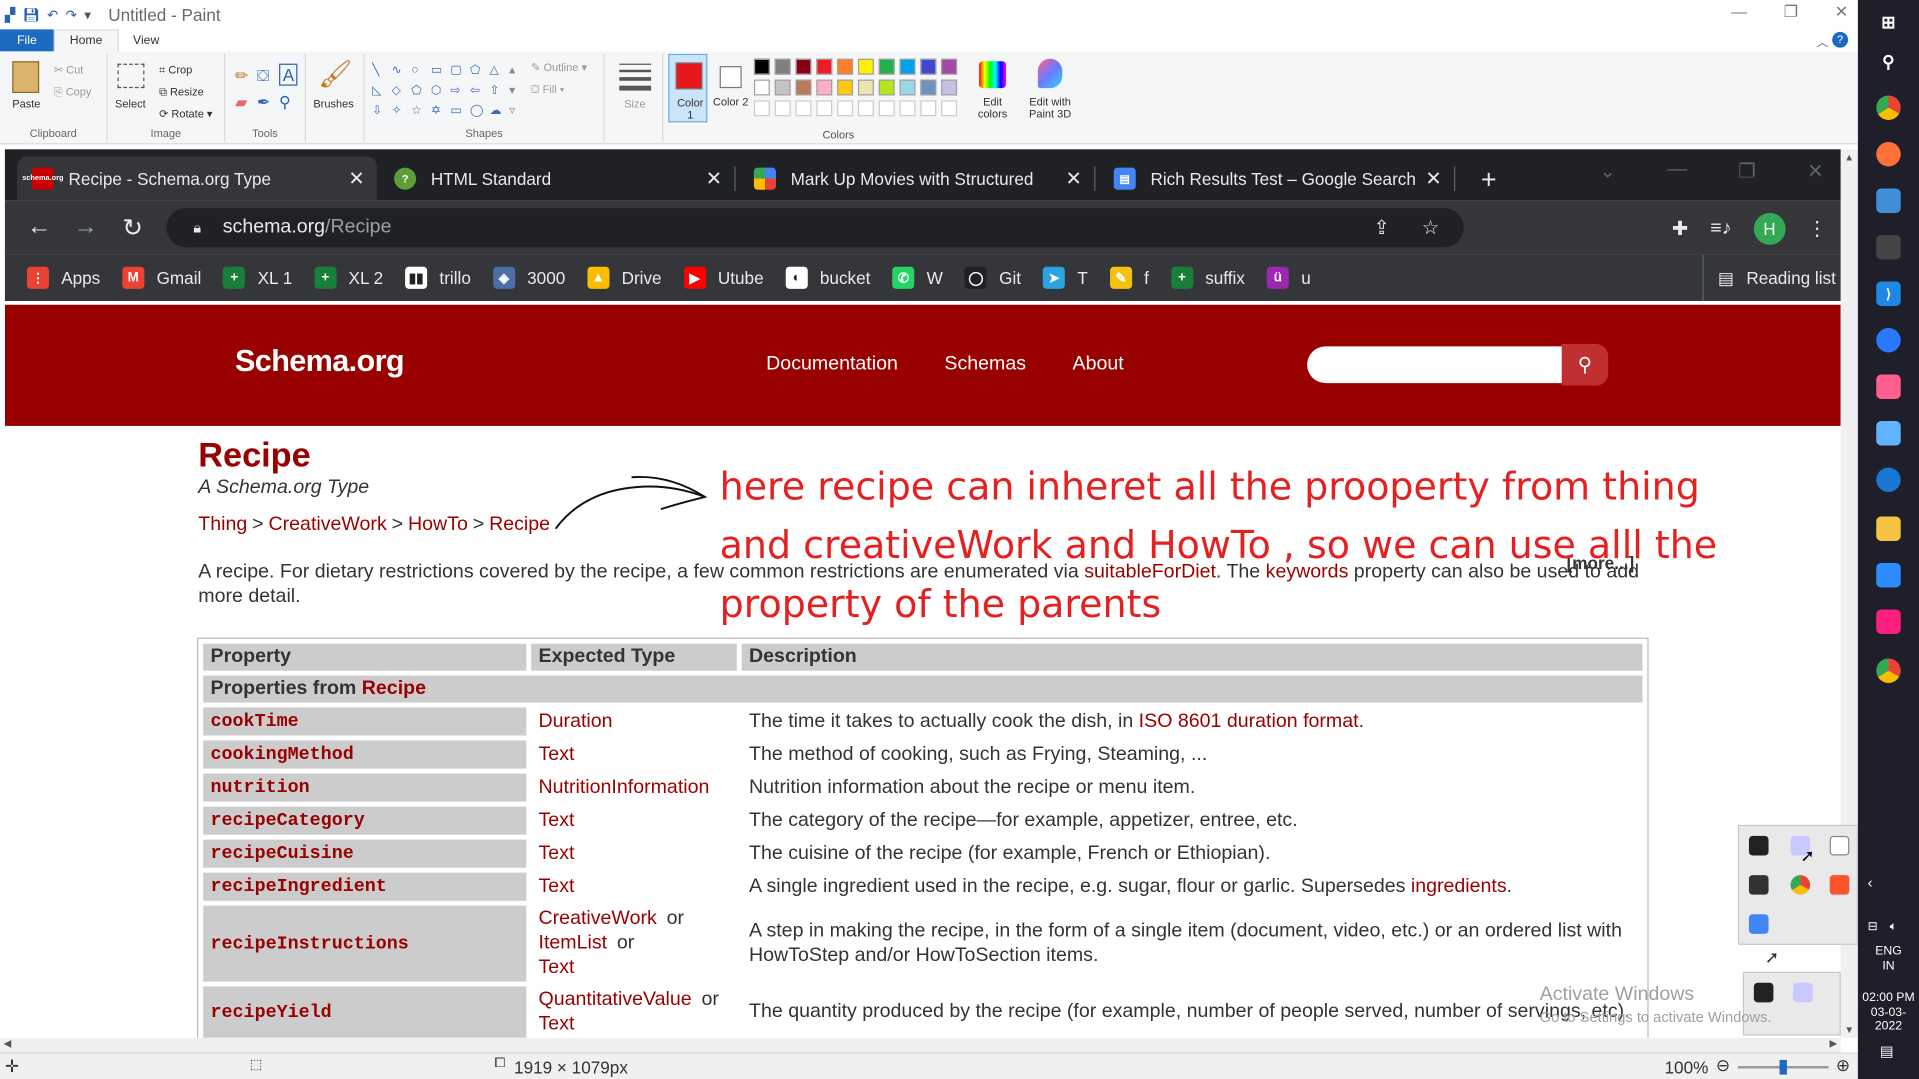 Image resolution: width=1919 pixels, height=1079 pixels. I want to click on edit-with-paint3d-button: Edit with Paint 3D, so click(1050, 107).